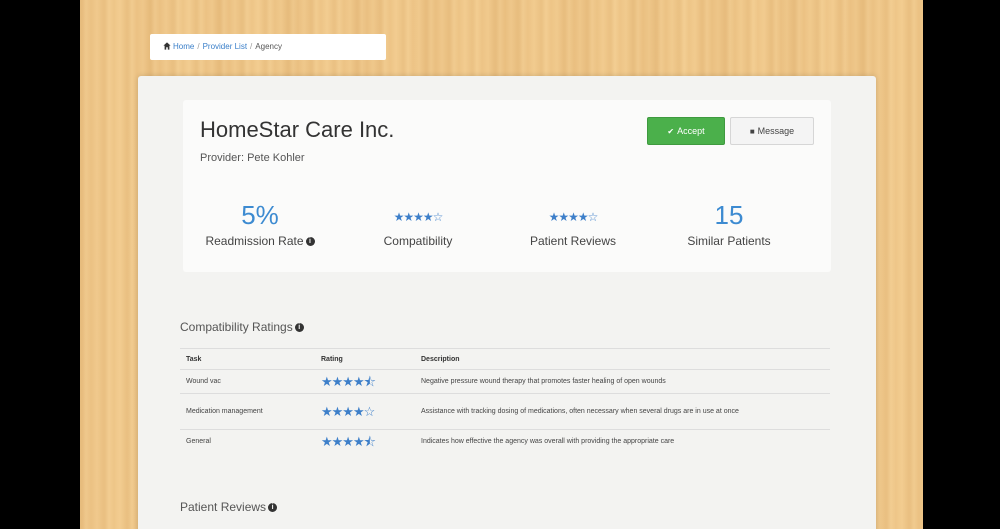 The height and width of the screenshot is (529, 1000). I want to click on readmission-rate-value: 5%, so click(260, 215).